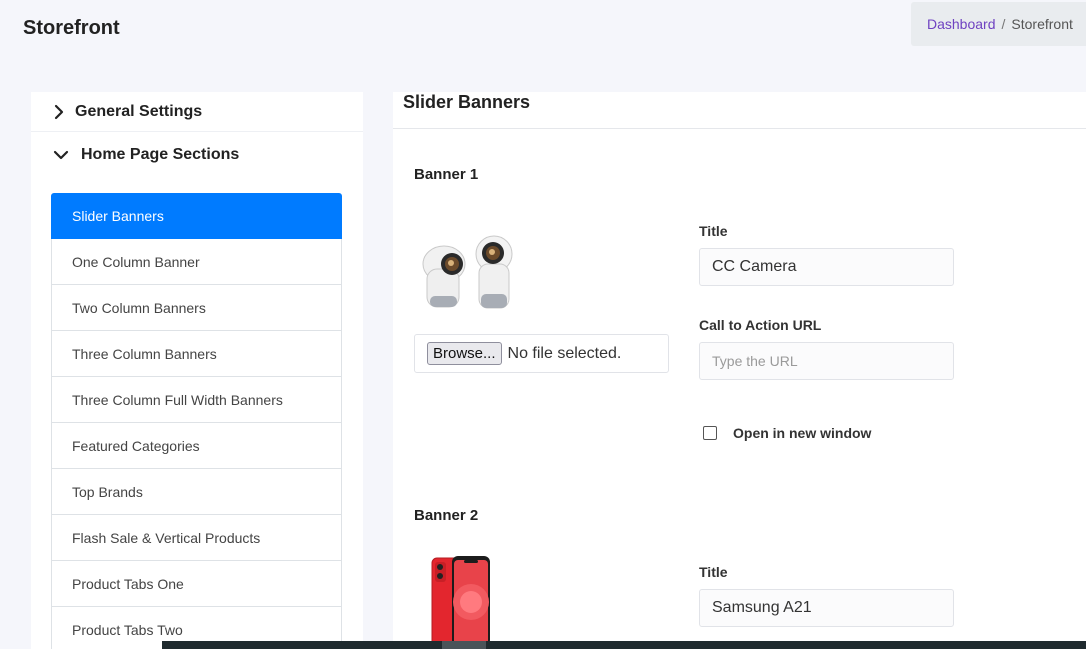  What do you see at coordinates (196, 446) in the screenshot?
I see `menu-item-featured-categories: Featured Categories` at bounding box center [196, 446].